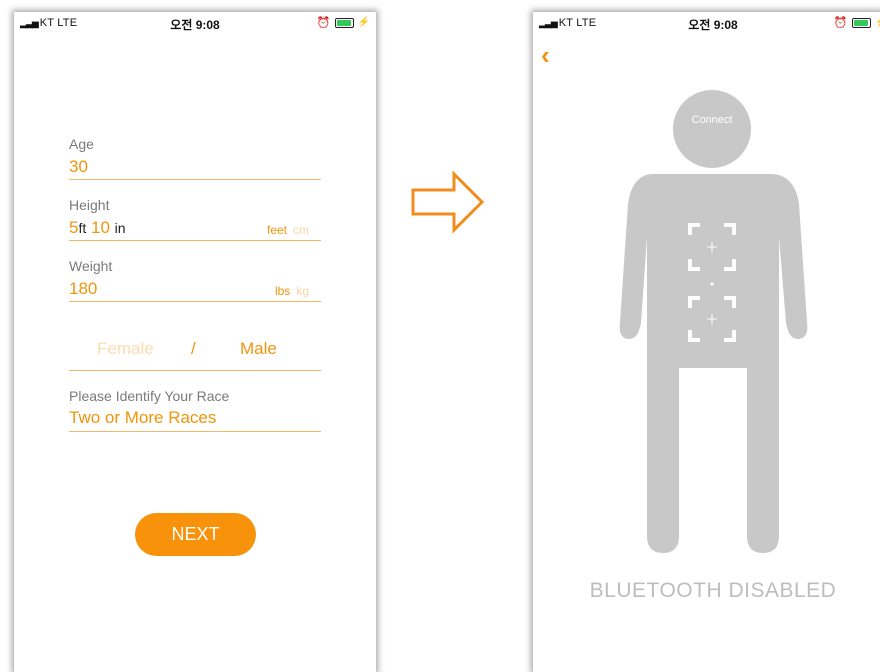  Describe the element at coordinates (142, 418) in the screenshot. I see `race-value: Two or More Races` at that location.